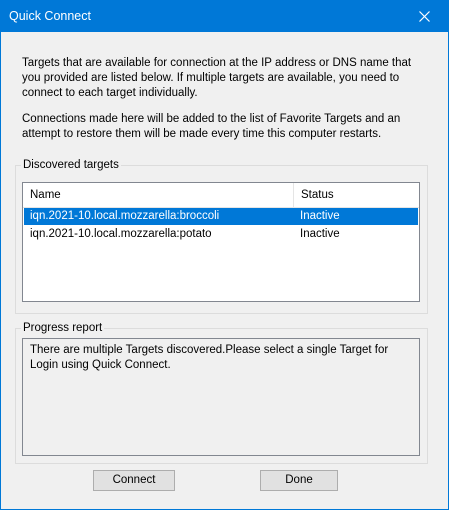  Describe the element at coordinates (121, 234) in the screenshot. I see `target-name: iqn.2021-10.local.mozzarella:potato` at that location.